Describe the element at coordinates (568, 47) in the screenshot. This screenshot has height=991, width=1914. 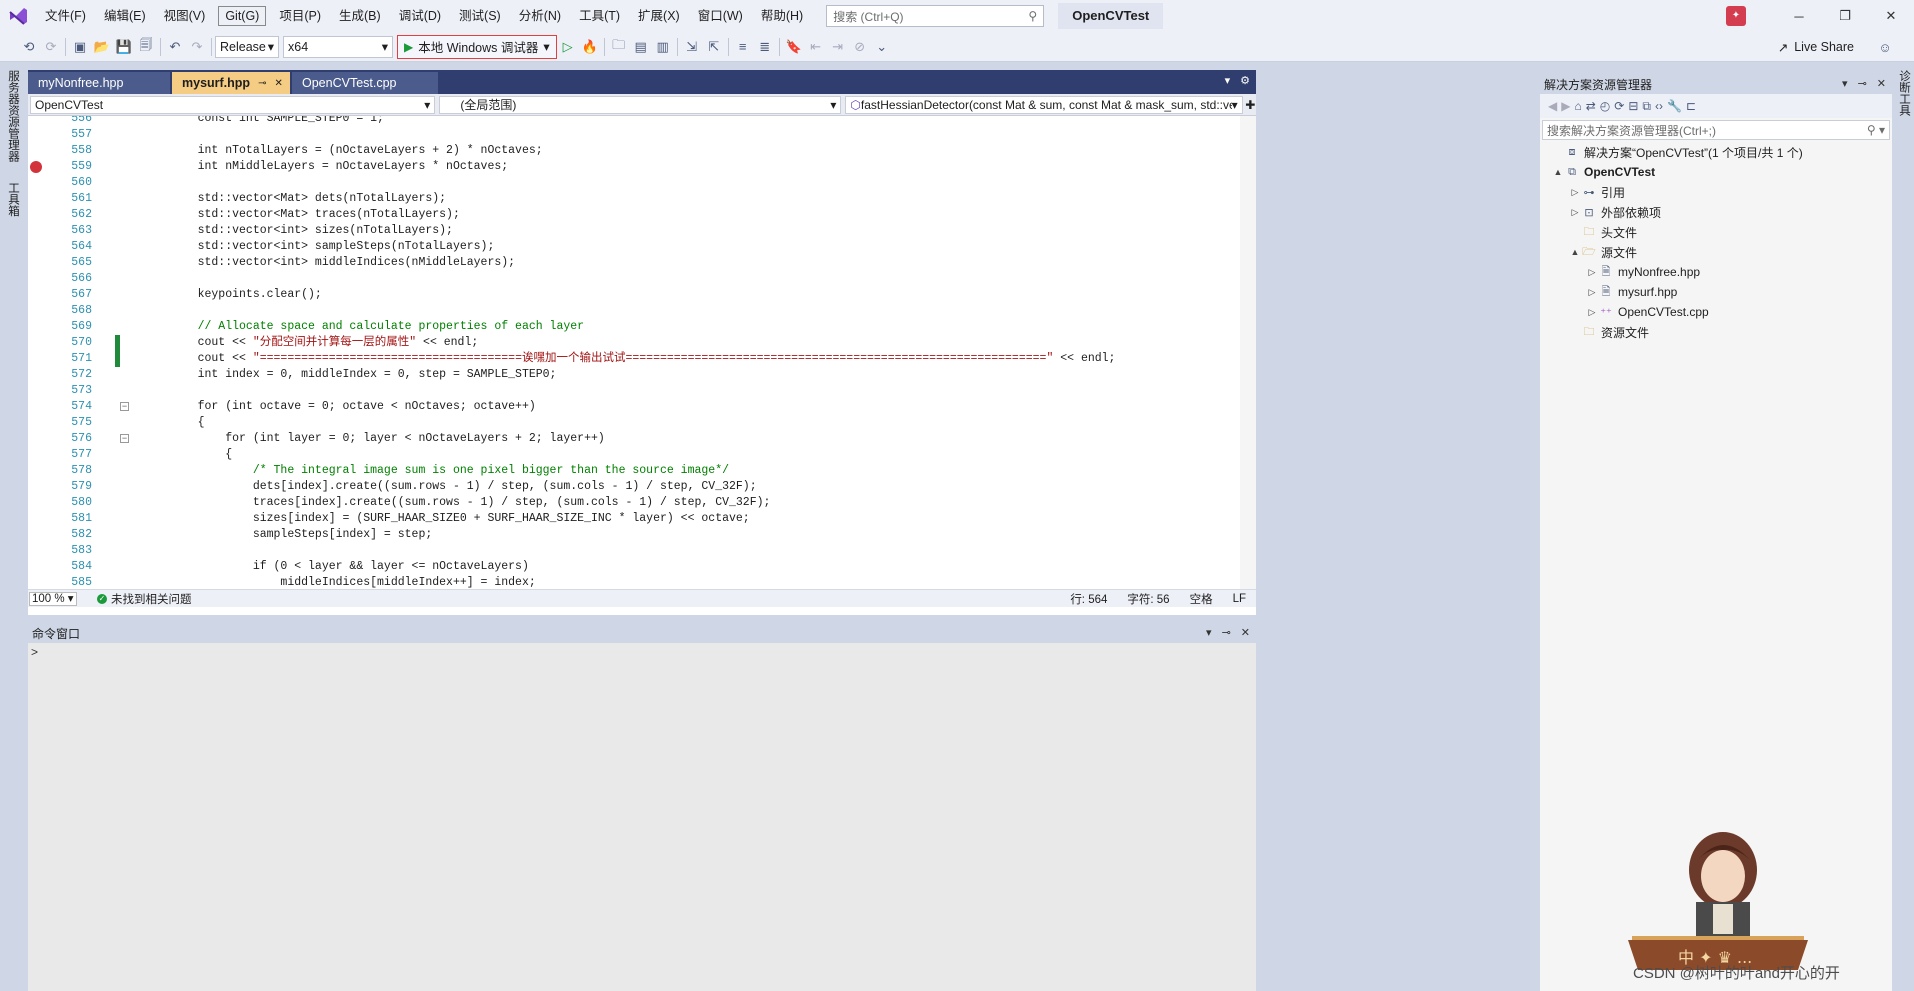
I see `start-without-debugging-icon: ▷` at that location.